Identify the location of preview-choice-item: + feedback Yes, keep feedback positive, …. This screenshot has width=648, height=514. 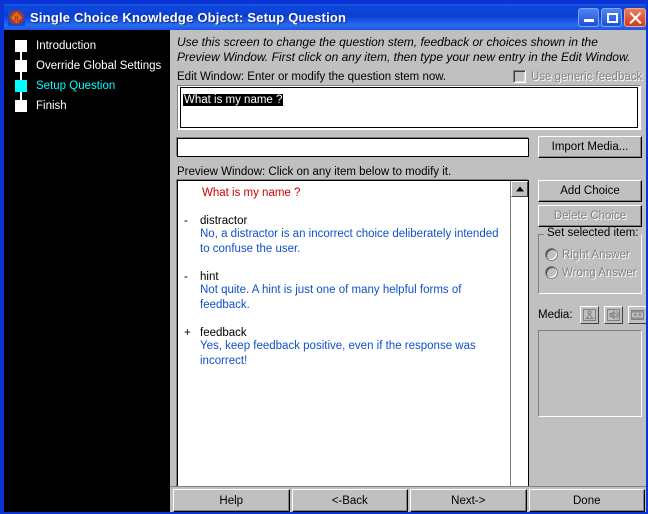
(343, 347).